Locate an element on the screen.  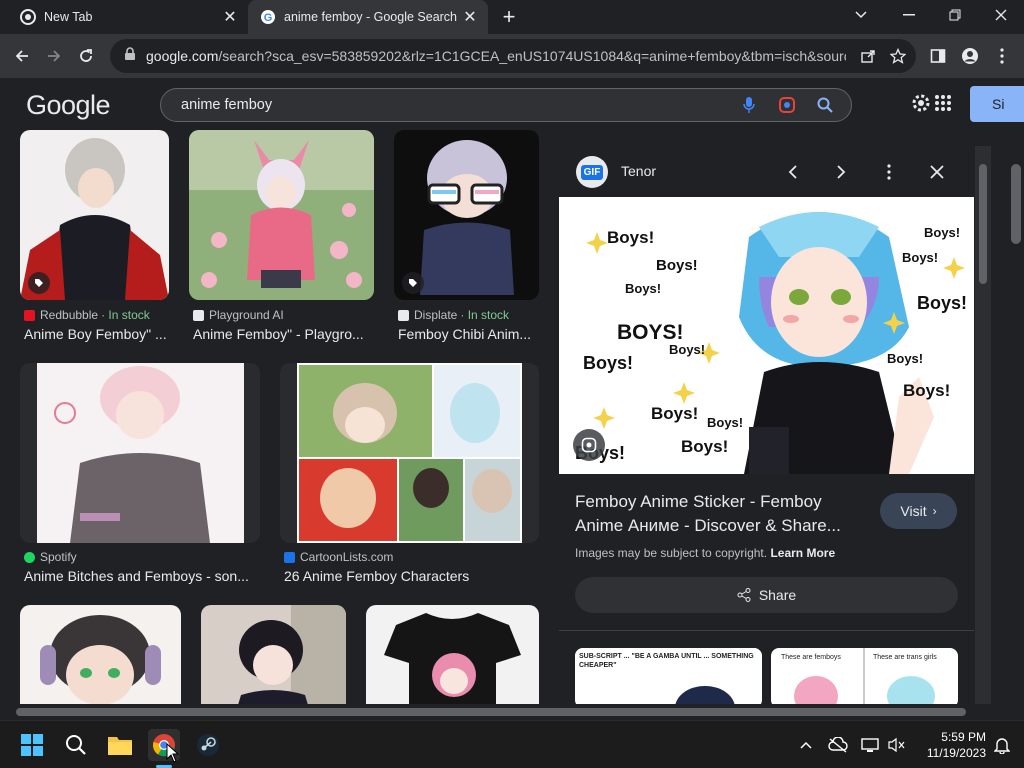
reload-button is located at coordinates (86, 56).